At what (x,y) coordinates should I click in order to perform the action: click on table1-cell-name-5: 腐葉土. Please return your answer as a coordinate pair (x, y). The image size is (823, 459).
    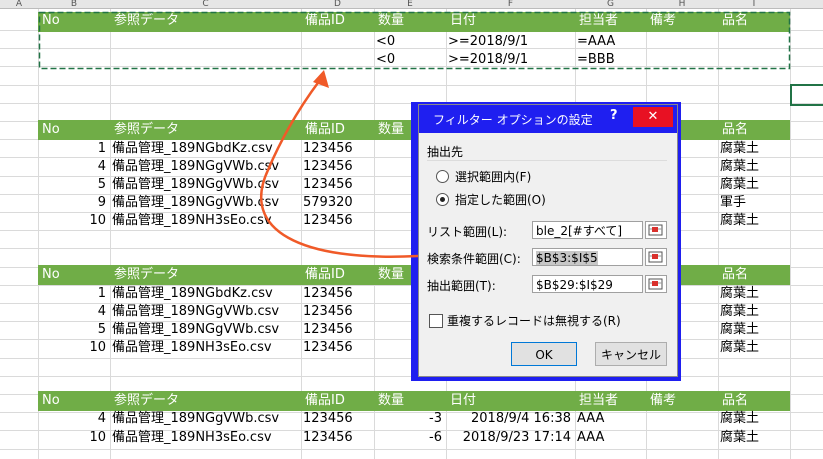
    Looking at the image, I should click on (739, 221).